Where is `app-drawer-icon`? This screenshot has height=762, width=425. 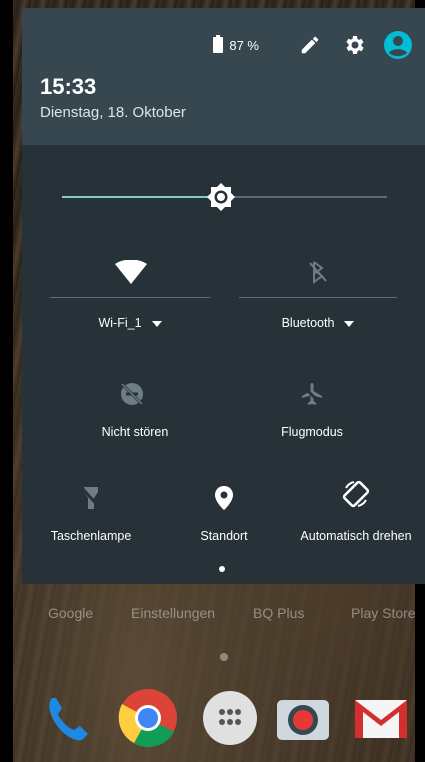 app-drawer-icon is located at coordinates (230, 718).